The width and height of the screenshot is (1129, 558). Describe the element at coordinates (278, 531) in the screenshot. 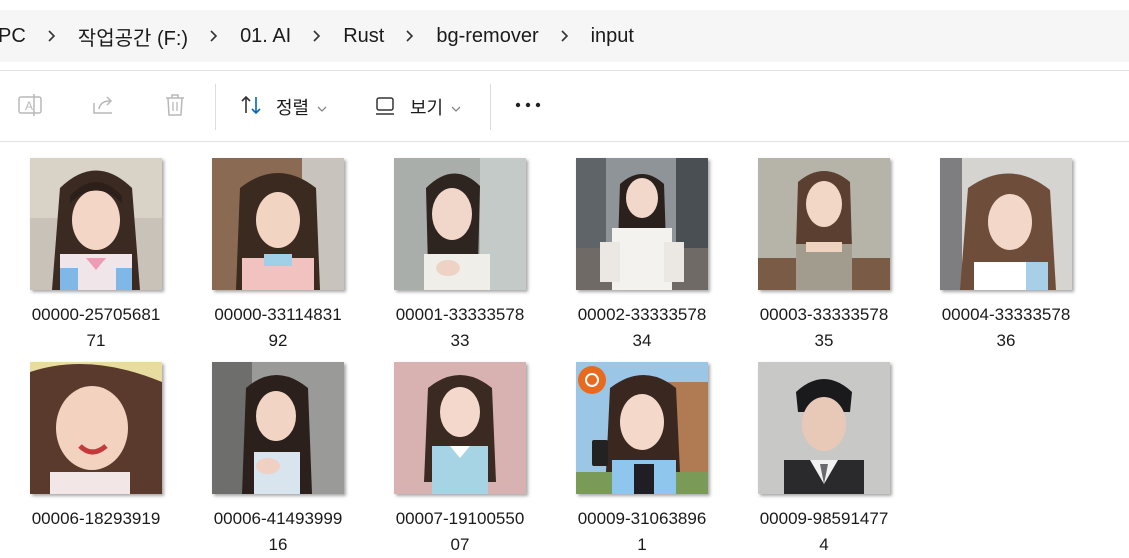

I see `file-name: 00006-41493999 16` at that location.